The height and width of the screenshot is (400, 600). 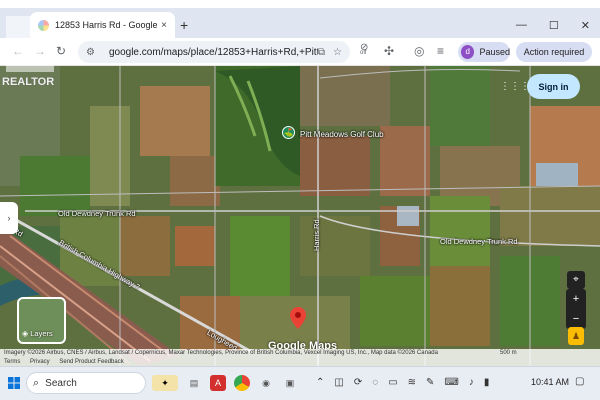 What do you see at coordinates (165, 383) in the screenshot?
I see `widgets-icon: ✦` at bounding box center [165, 383].